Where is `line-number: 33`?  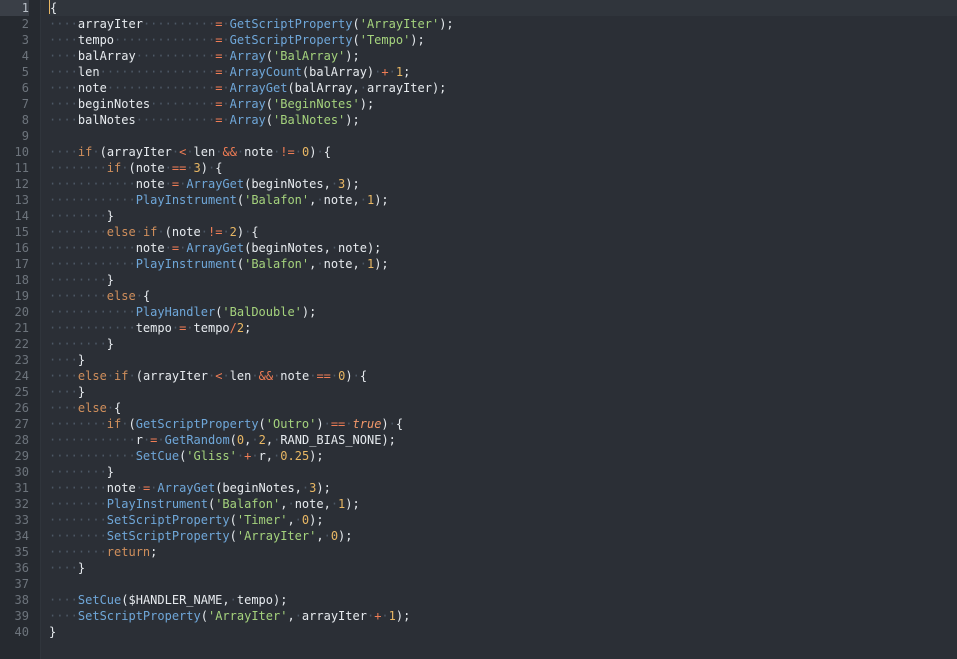 line-number: 33 is located at coordinates (21, 520).